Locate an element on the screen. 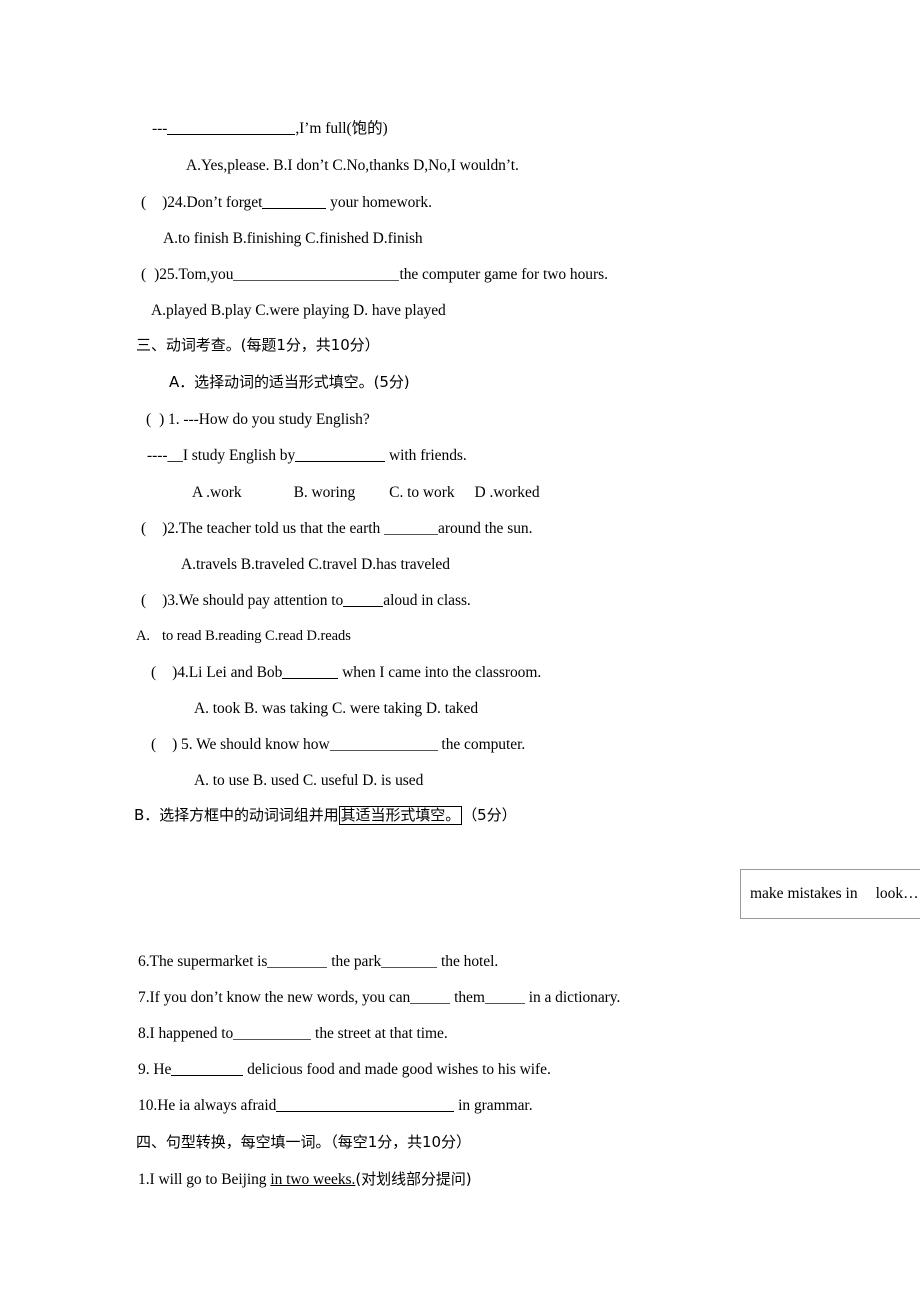 The width and height of the screenshot is (920, 1302). question-24-stem: ( )24.Don’t forget your homework. is located at coordinates (286, 202).